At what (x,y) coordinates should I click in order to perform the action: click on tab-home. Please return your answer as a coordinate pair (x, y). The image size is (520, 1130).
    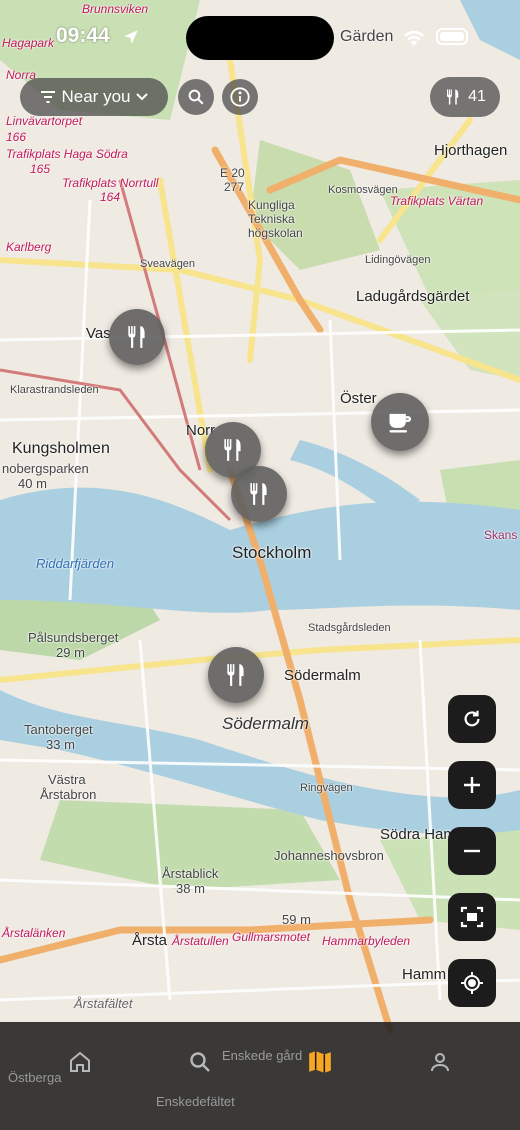
    Looking at the image, I should click on (80, 1062).